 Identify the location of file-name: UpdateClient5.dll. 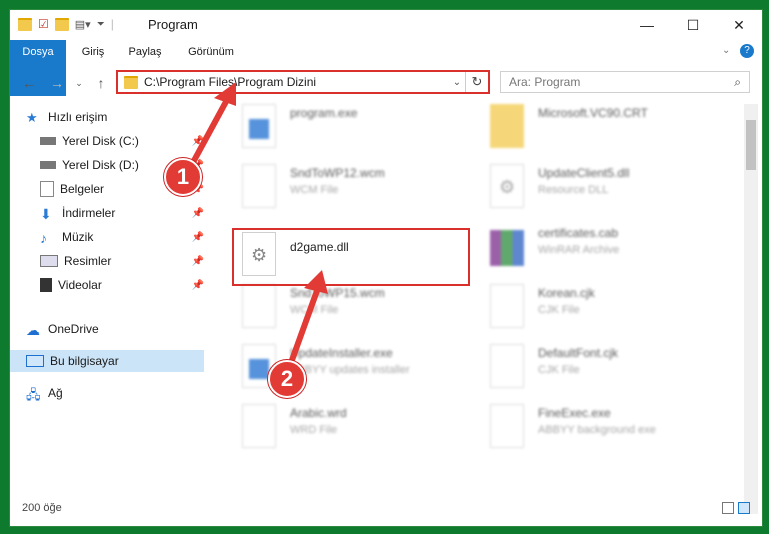
(584, 173).